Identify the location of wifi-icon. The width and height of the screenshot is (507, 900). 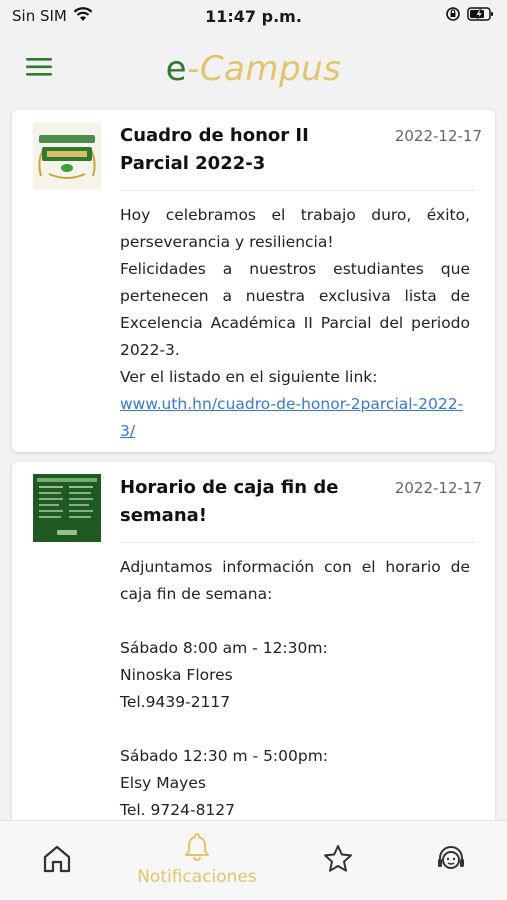
(83, 16).